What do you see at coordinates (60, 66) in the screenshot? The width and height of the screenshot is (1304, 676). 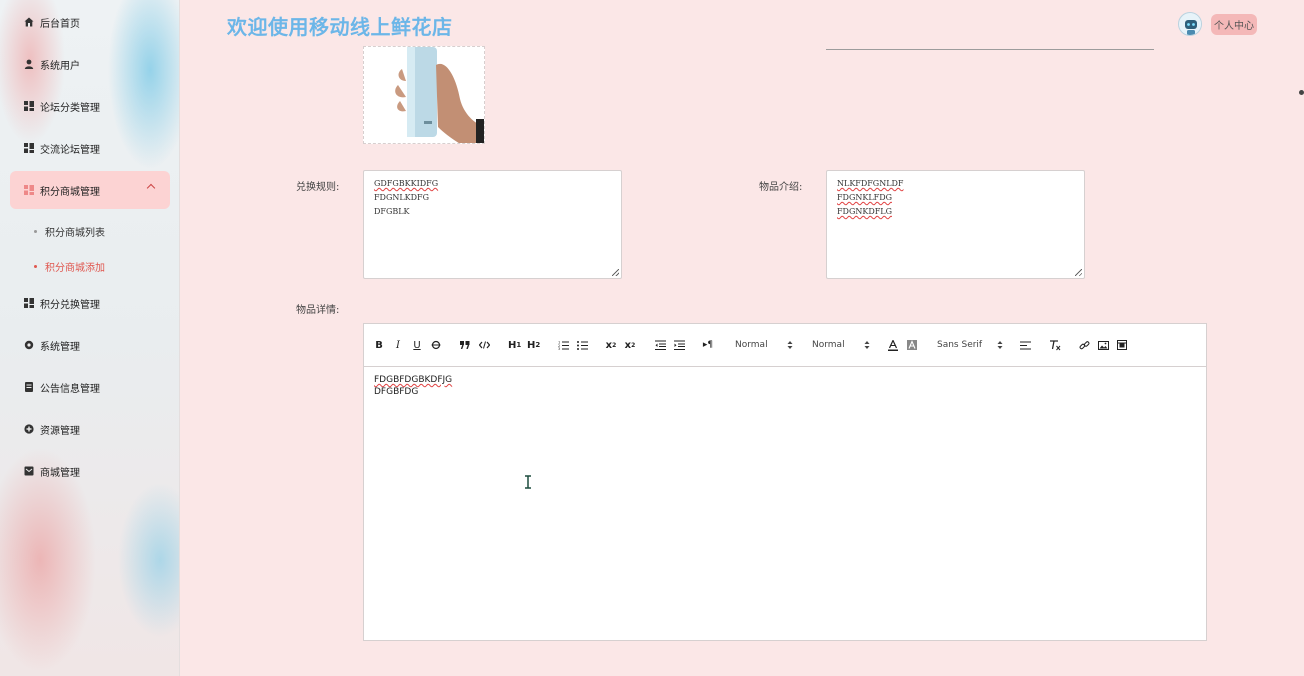 I see `sidebar-item-label: 系统用户` at bounding box center [60, 66].